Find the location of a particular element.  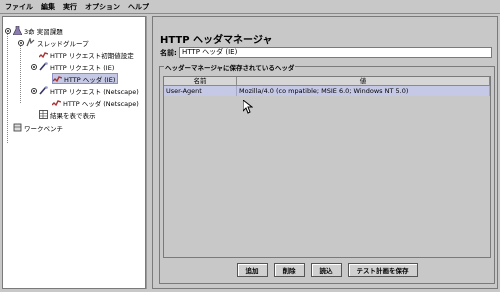

tree-node-label: 3命 実習課題 is located at coordinates (43, 31).